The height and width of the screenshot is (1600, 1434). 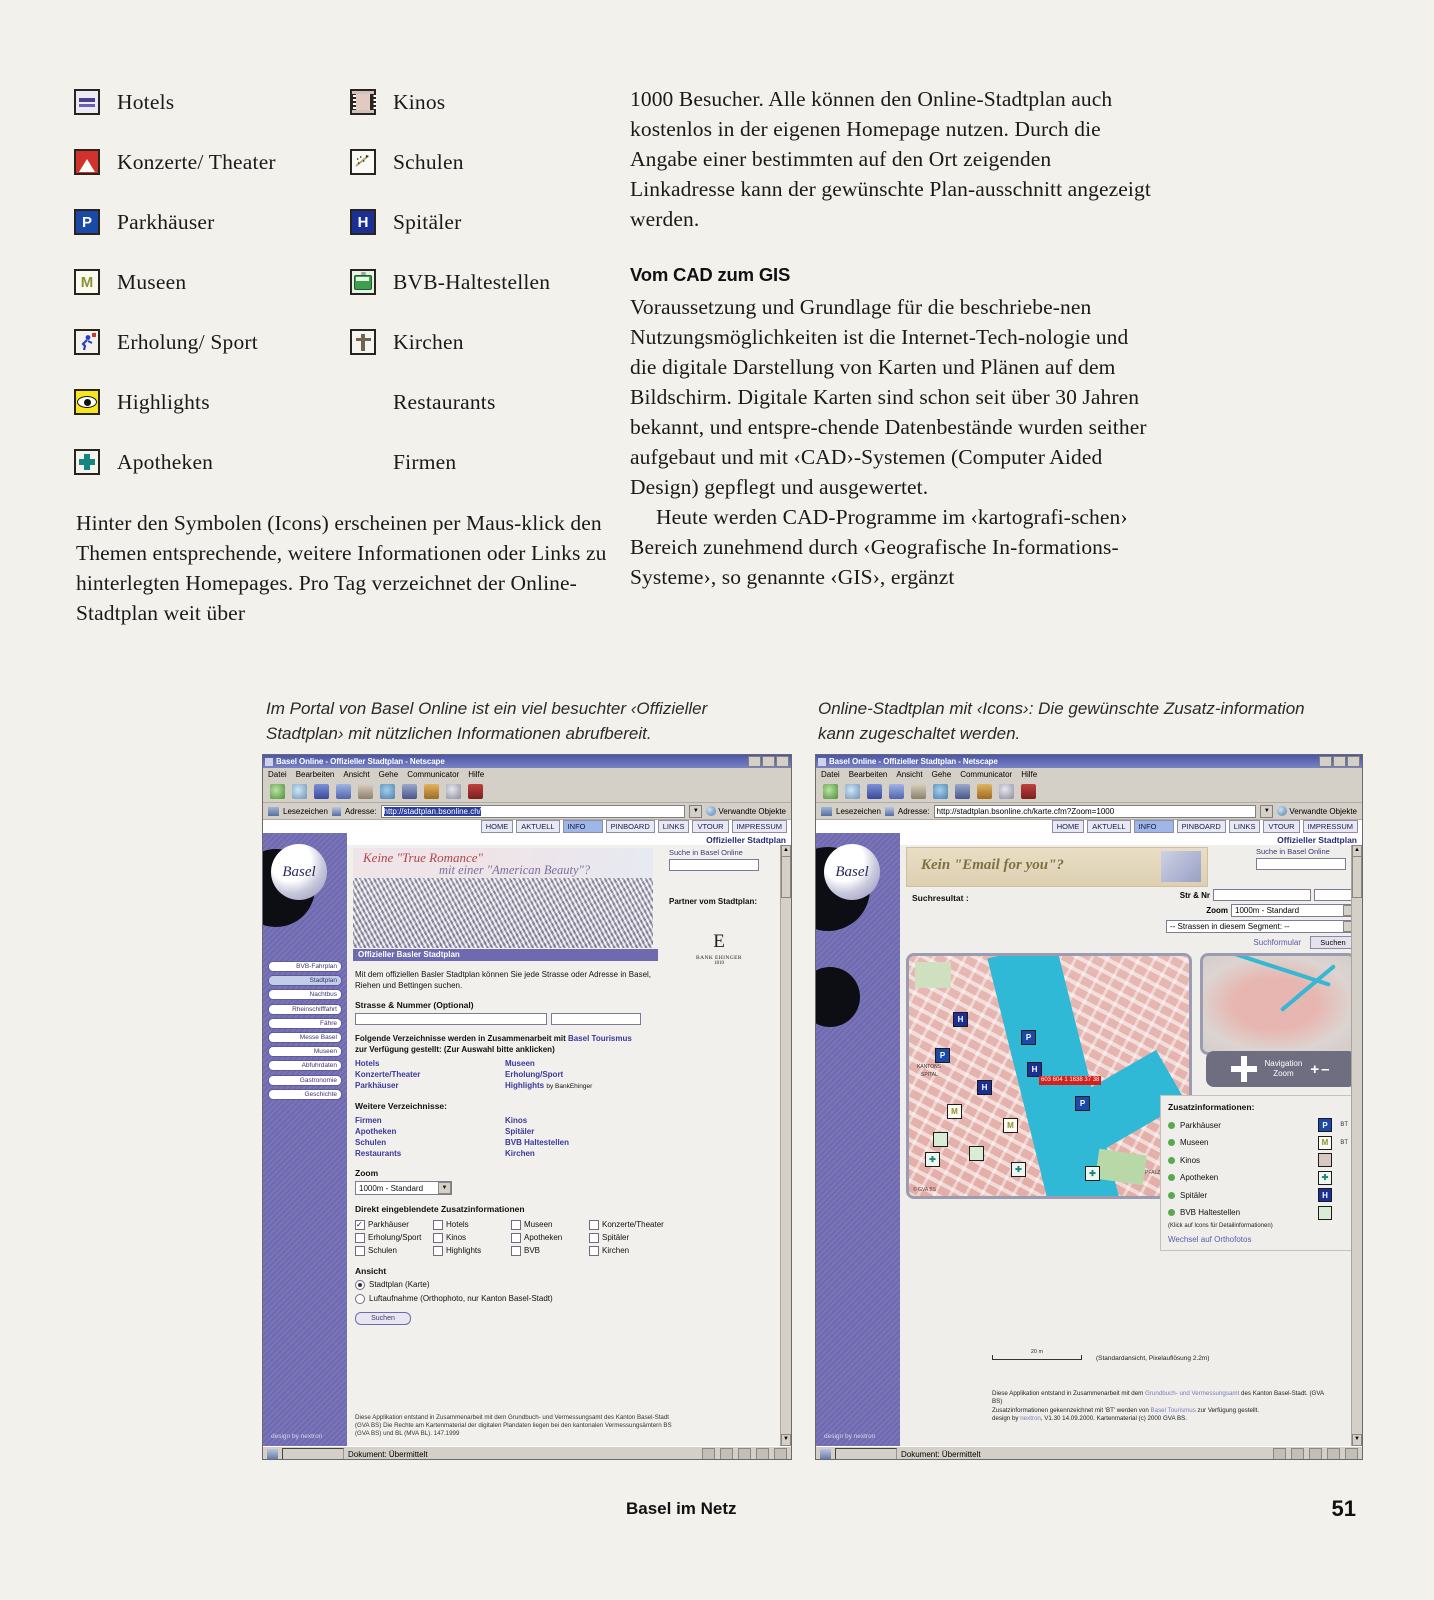 What do you see at coordinates (305, 1080) in the screenshot?
I see `sidebar-item-gastronomie: Gastronomie` at bounding box center [305, 1080].